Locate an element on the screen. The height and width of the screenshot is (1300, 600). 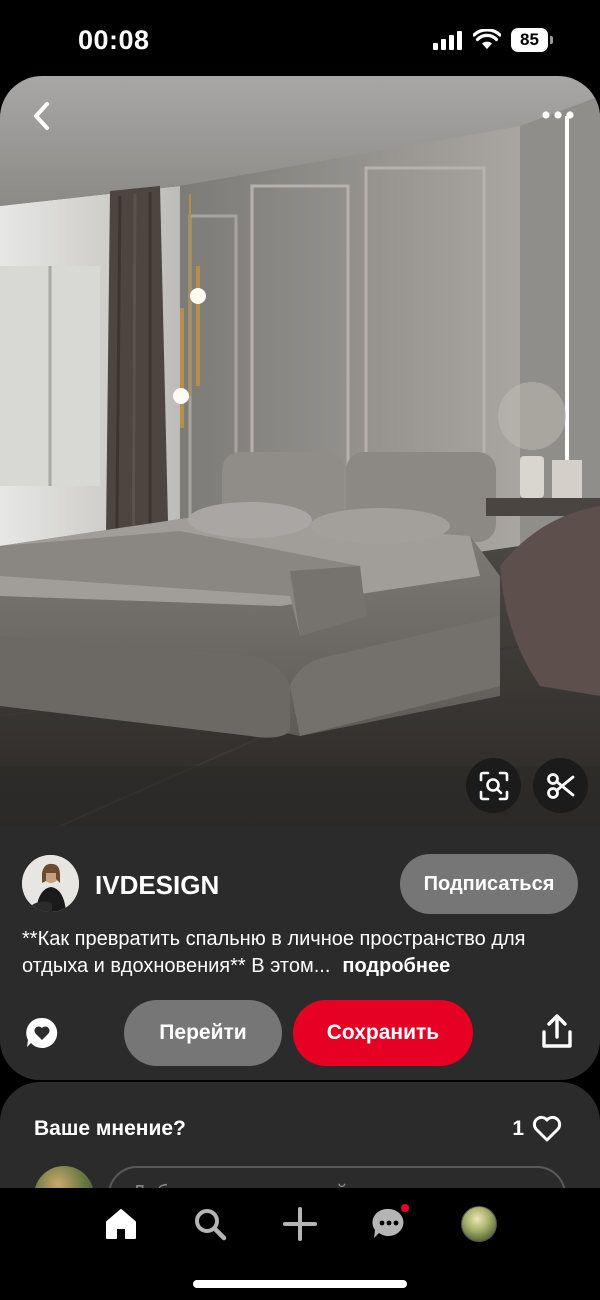
read-more-link: подробнее is located at coordinates (396, 966).